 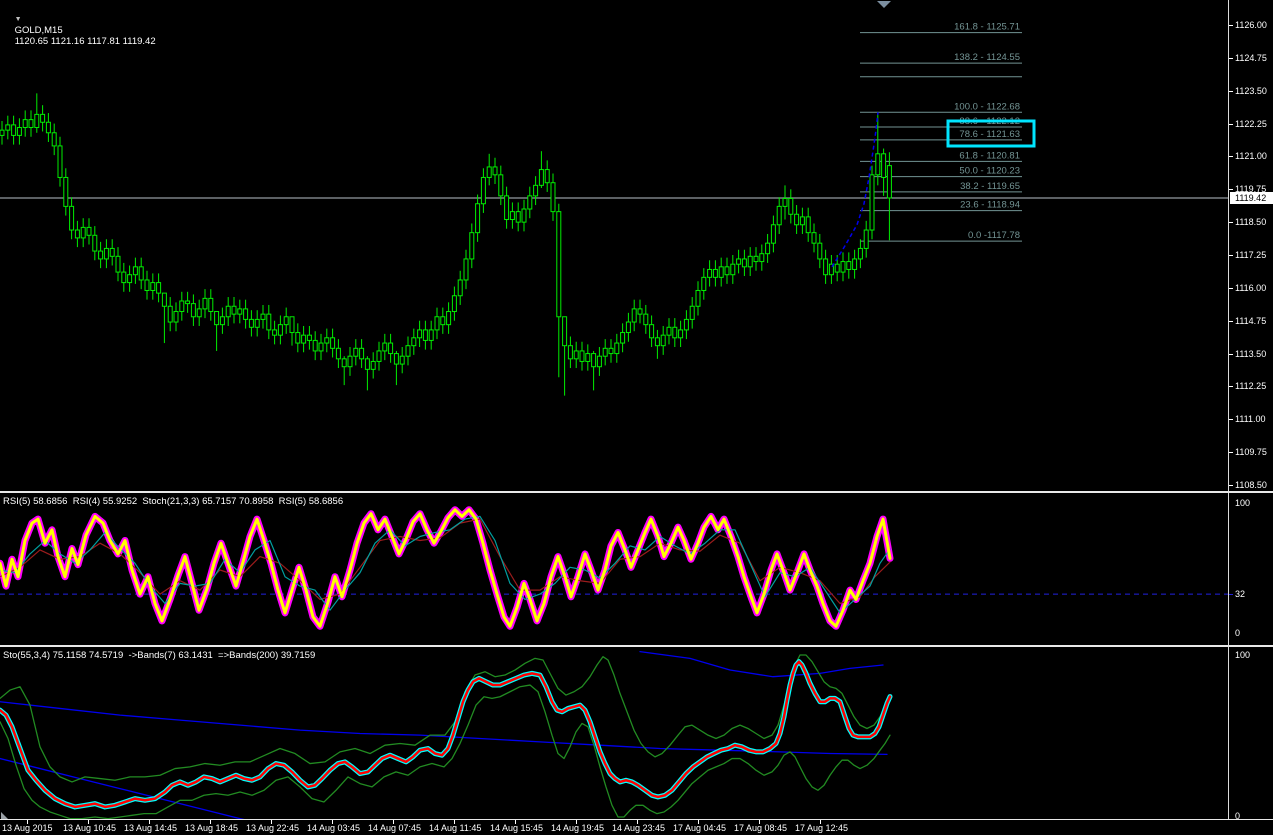 What do you see at coordinates (578, 828) in the screenshot?
I see `time-axis-label: 14 Aug 19:45` at bounding box center [578, 828].